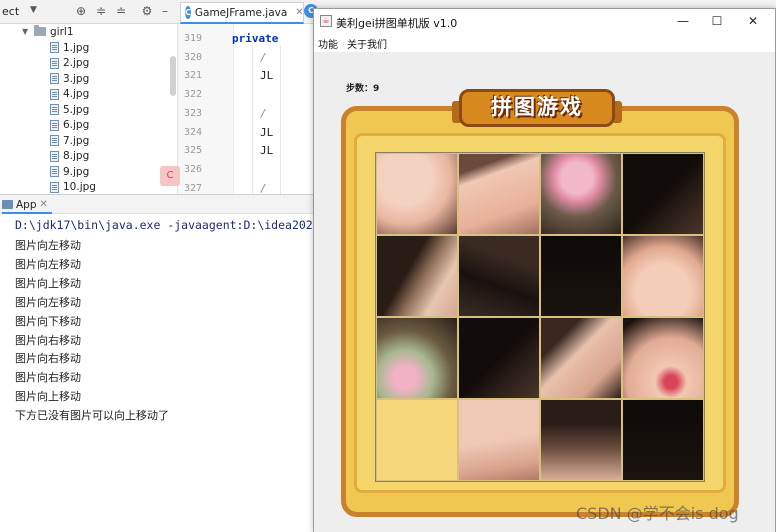 This screenshot has width=776, height=532. What do you see at coordinates (192, 38) in the screenshot?
I see `line-number: 319` at bounding box center [192, 38].